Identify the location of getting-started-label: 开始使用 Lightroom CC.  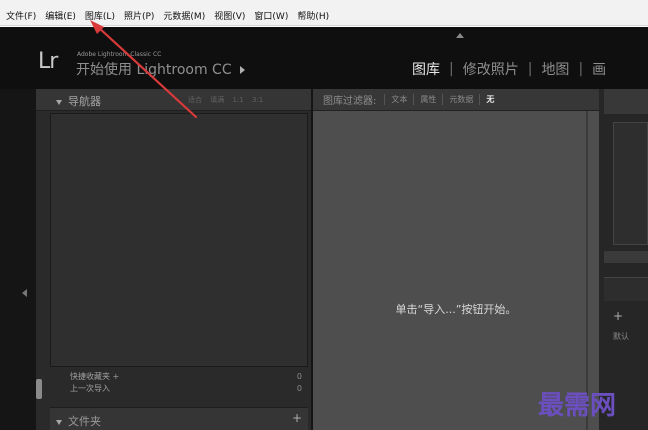
(154, 70).